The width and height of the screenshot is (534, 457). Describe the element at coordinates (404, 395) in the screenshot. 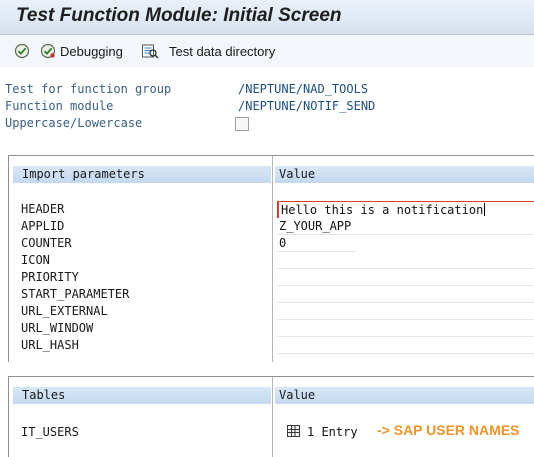

I see `tables-value-header: Value` at that location.